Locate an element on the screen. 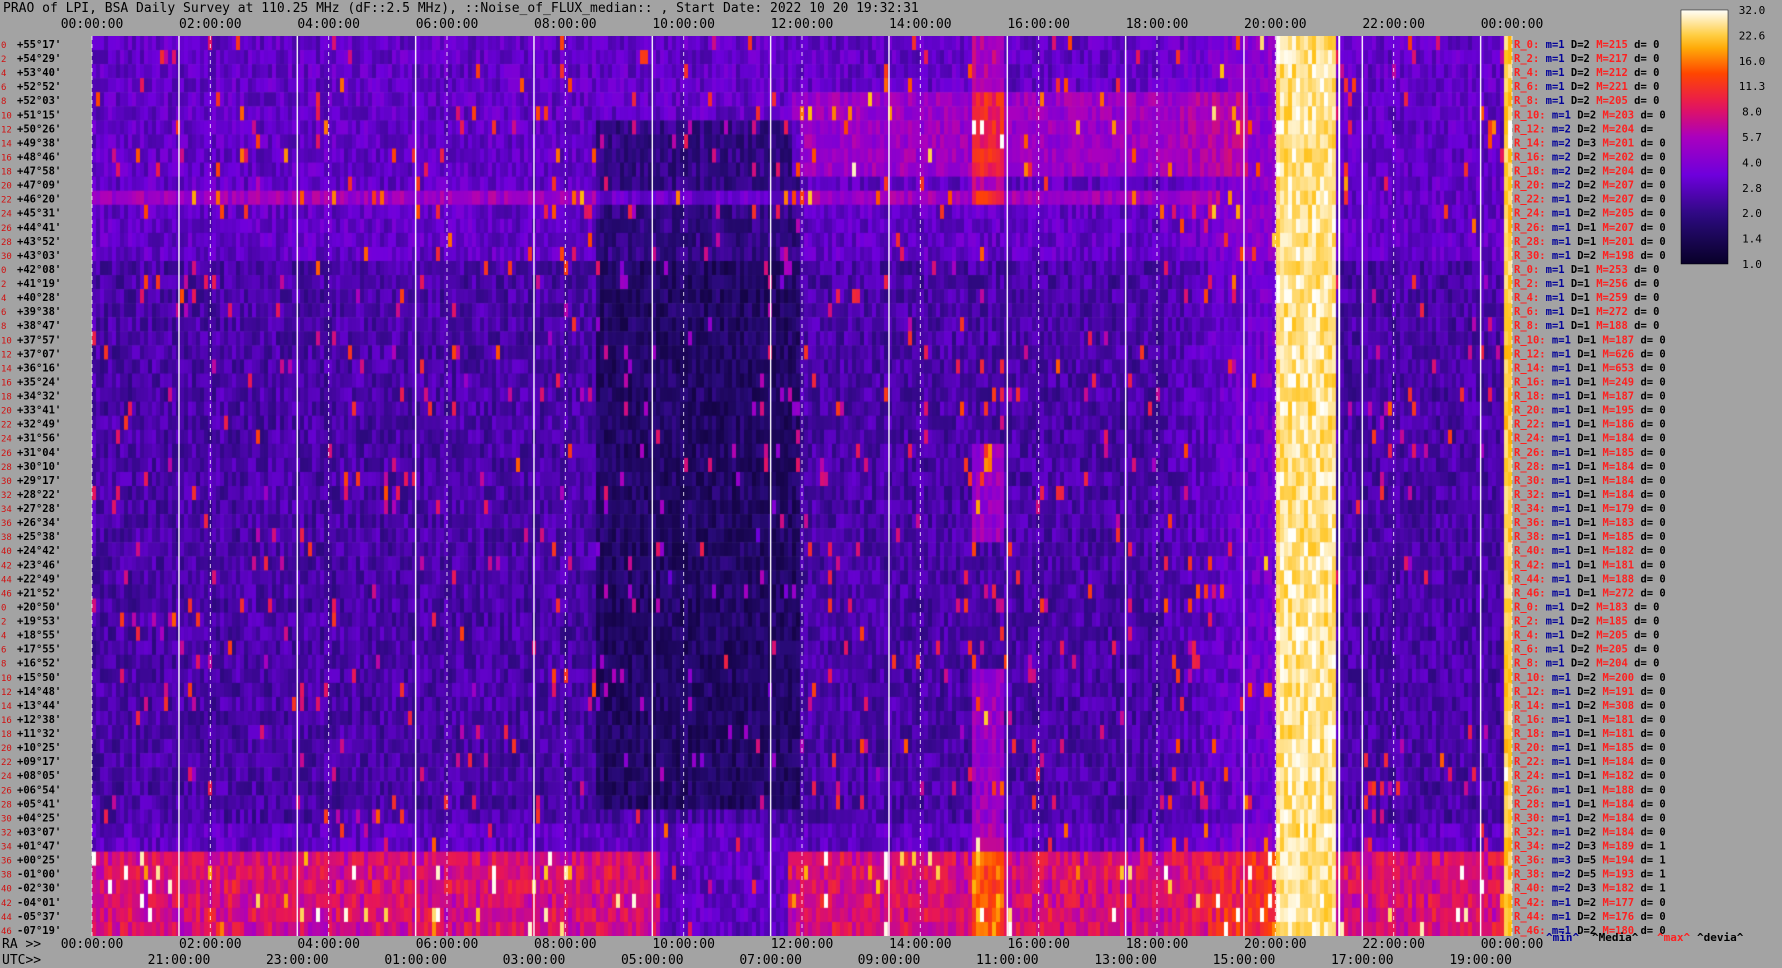 The width and height of the screenshot is (1782, 968). stats-row: R_38: m=1 D=1 M=185 d= 0 is located at coordinates (1590, 537).